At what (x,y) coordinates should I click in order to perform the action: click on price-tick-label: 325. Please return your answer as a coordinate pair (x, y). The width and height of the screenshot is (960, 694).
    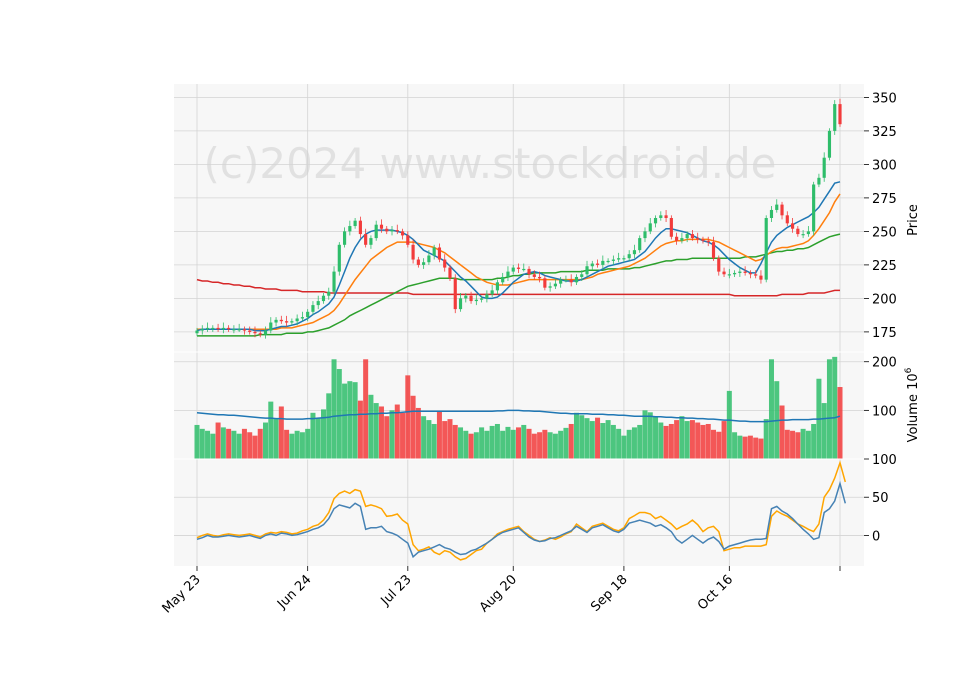
    Looking at the image, I should click on (884, 132).